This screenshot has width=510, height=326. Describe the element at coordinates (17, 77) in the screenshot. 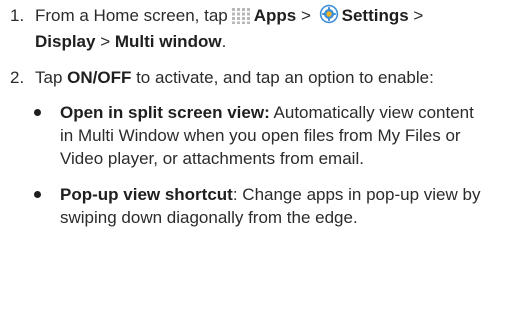

I see `step-number: 2.` at that location.